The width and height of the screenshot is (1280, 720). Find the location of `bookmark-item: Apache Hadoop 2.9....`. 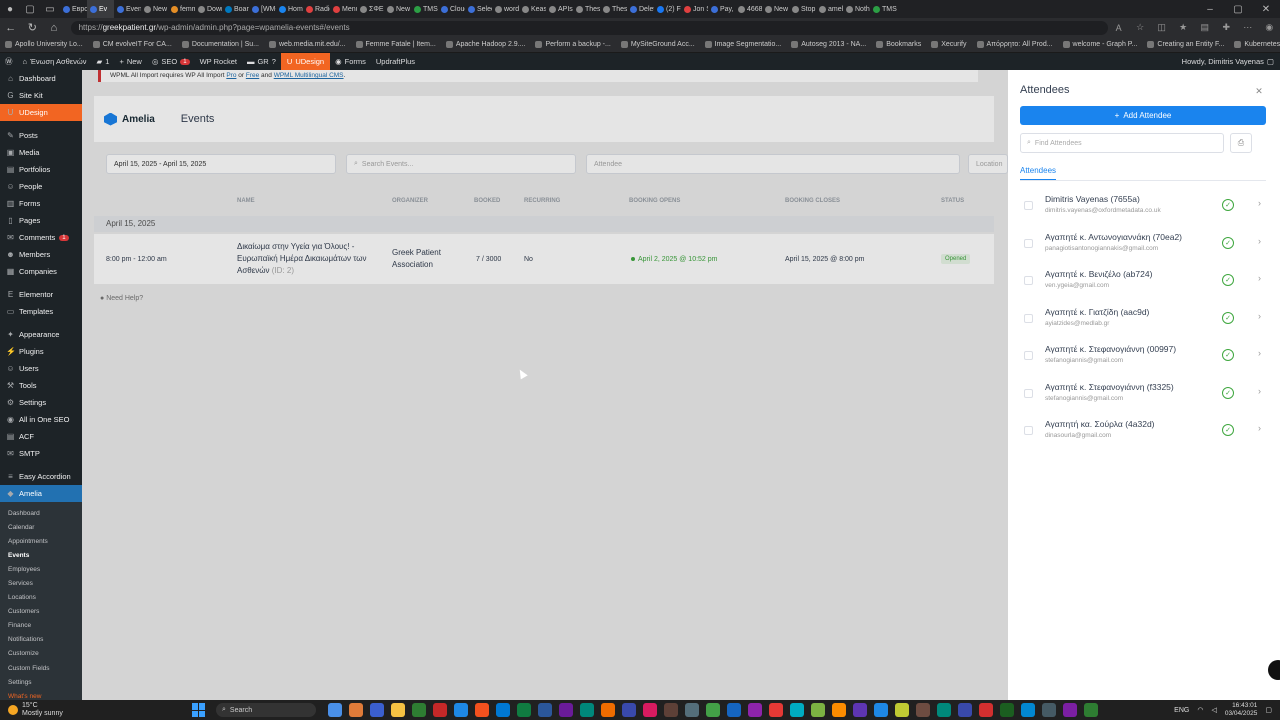

bookmark-item: Apache Hadoop 2.9.... is located at coordinates (486, 44).